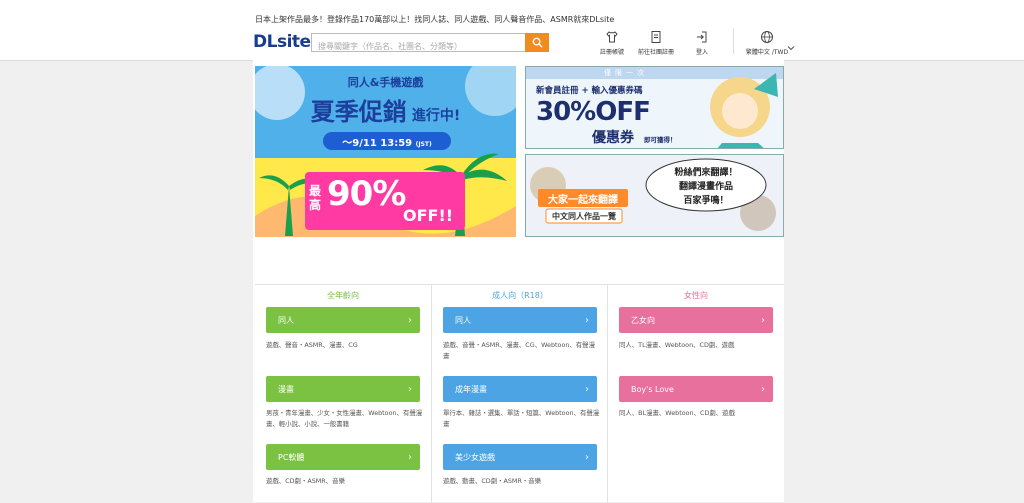  What do you see at coordinates (654, 195) in the screenshot?
I see `translation-banner: 大家一起來翻譯 中文同人作品一覽 粉絲們來翻譯！ 翻譯漫畫作品 百家爭鳴！` at bounding box center [654, 195].